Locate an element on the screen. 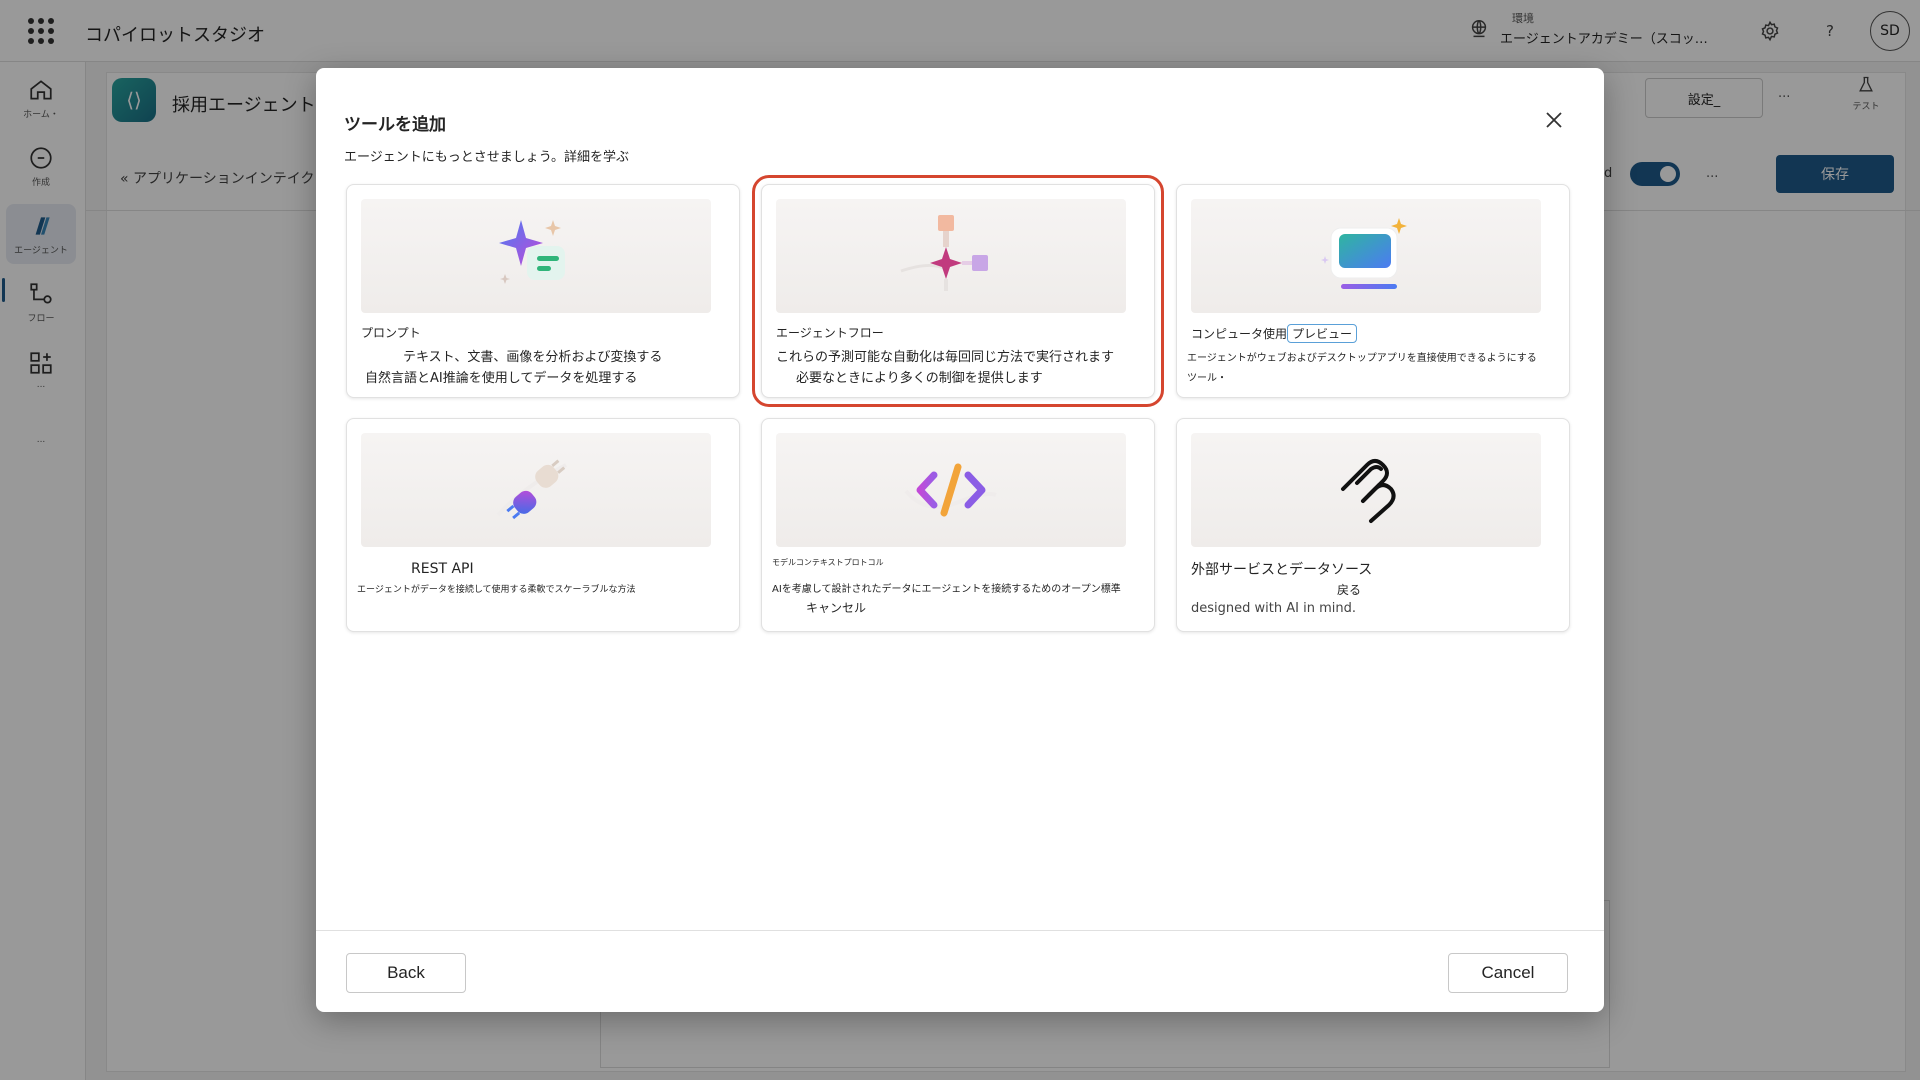  dialog-footer-divider is located at coordinates (960, 930).